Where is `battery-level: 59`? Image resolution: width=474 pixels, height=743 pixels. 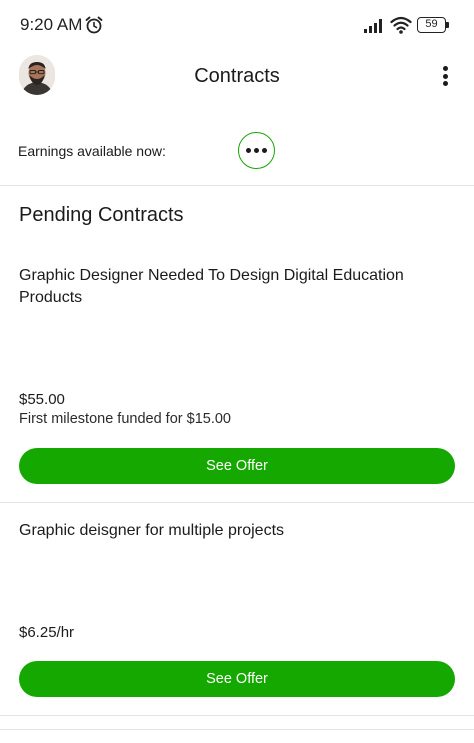 battery-level: 59 is located at coordinates (431, 25).